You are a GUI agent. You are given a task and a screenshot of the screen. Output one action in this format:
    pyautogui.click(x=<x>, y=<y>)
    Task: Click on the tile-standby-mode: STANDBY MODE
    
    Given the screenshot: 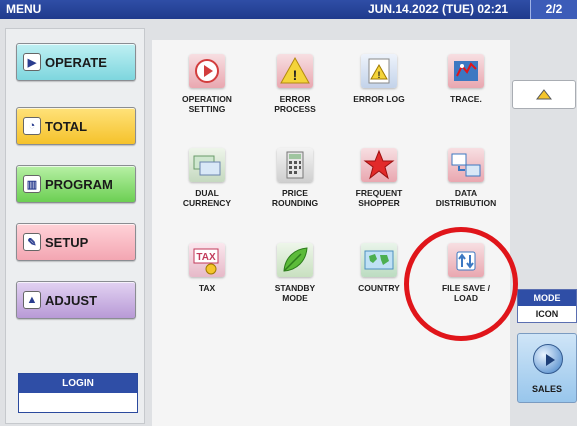 What is the action you would take?
    pyautogui.click(x=295, y=273)
    